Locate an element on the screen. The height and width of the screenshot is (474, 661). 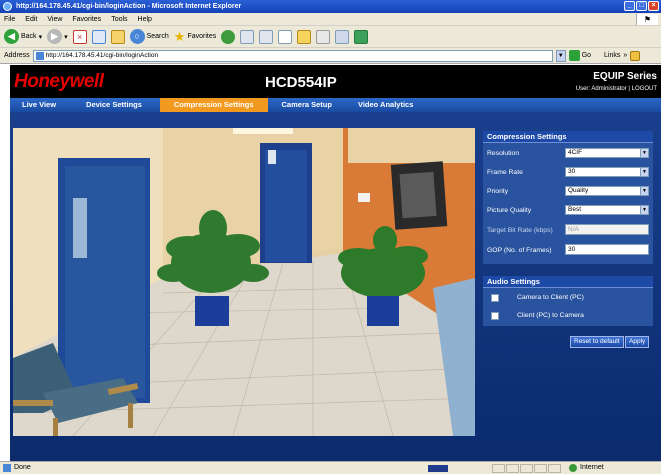
tab-camera-setup: Camera Setup is located at coordinates (307, 105).